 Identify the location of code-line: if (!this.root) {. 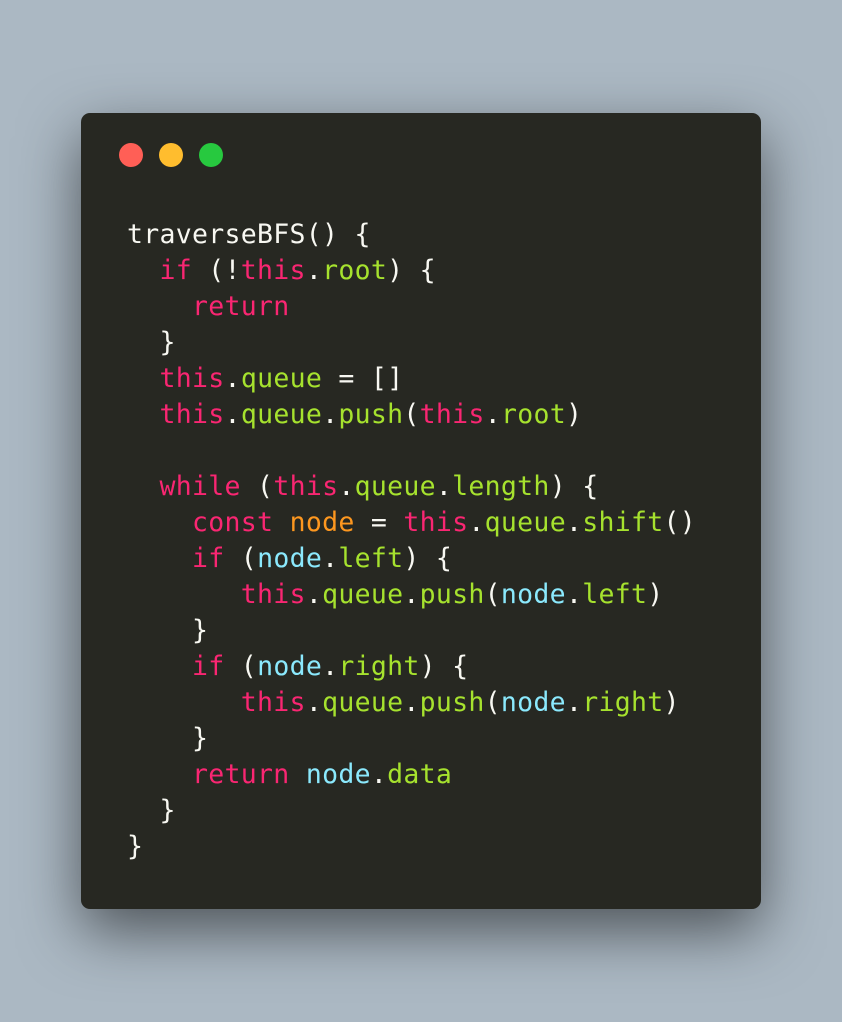
(411, 271).